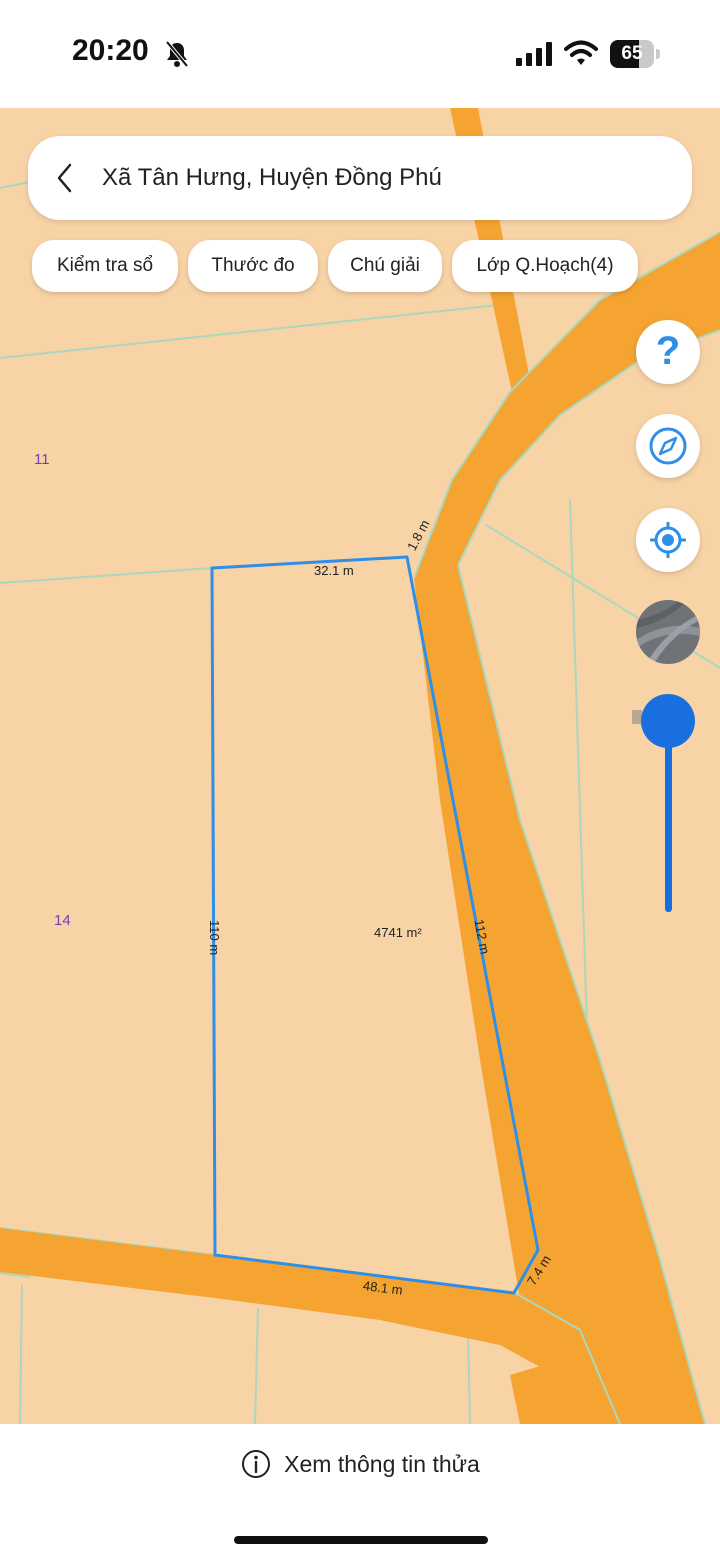  Describe the element at coordinates (398, 932) in the screenshot. I see `parcel-area-label: 4741 m²` at that location.